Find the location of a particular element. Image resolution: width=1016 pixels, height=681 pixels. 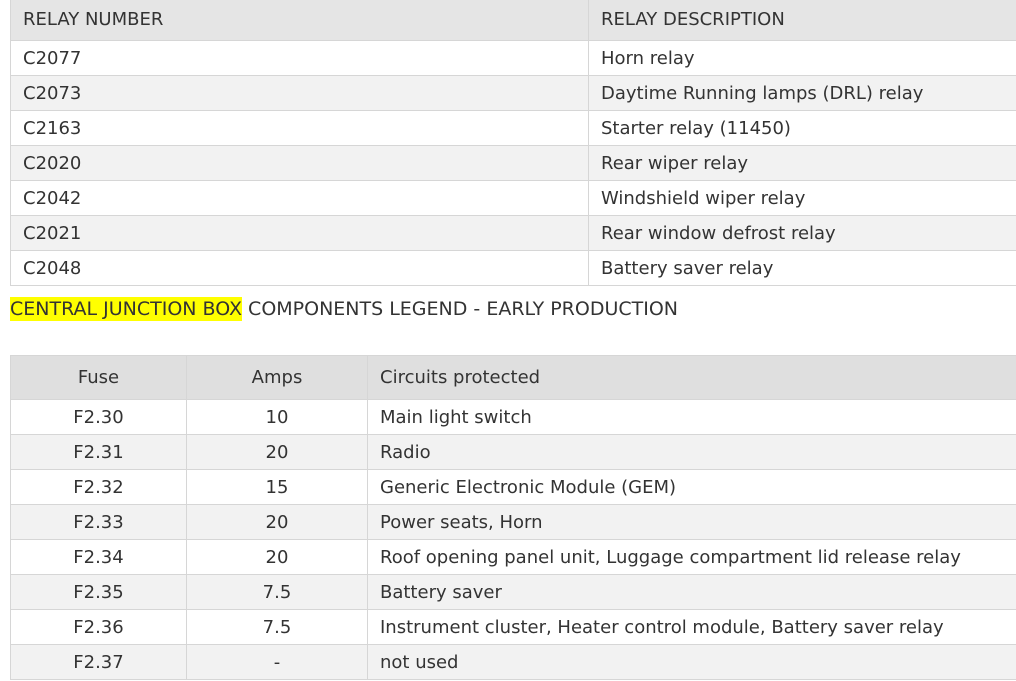

table-row: C2020 Rear wiper relay is located at coordinates (513, 163).